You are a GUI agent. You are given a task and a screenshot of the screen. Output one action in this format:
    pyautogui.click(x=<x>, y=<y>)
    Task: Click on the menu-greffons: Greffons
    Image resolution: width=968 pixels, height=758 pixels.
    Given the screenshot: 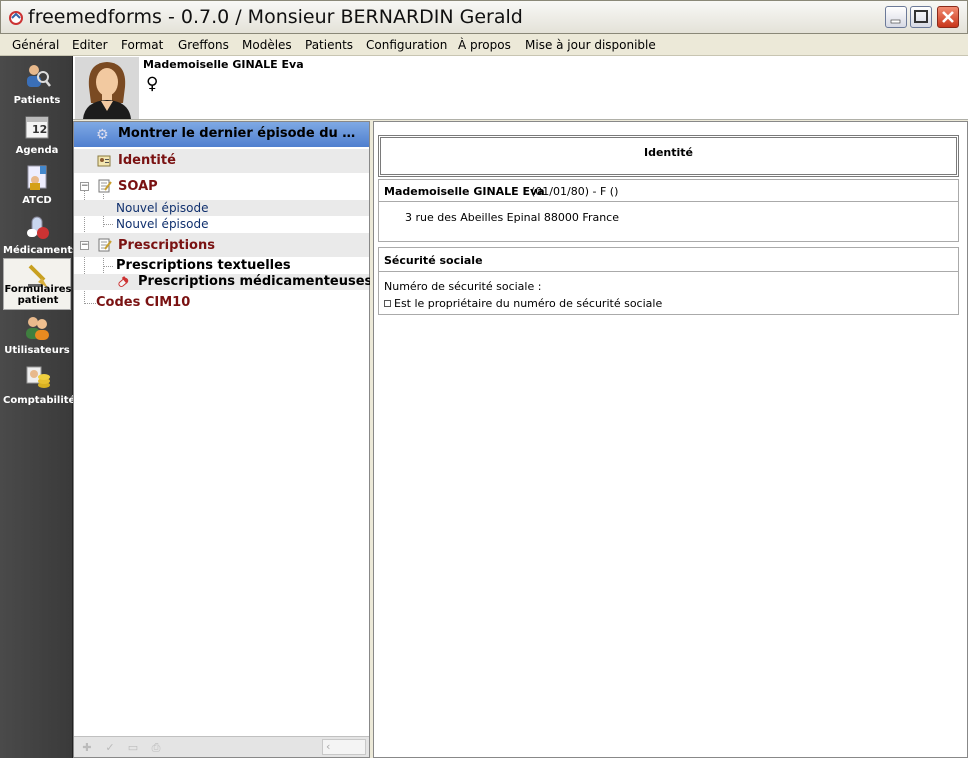 What is the action you would take?
    pyautogui.click(x=203, y=45)
    